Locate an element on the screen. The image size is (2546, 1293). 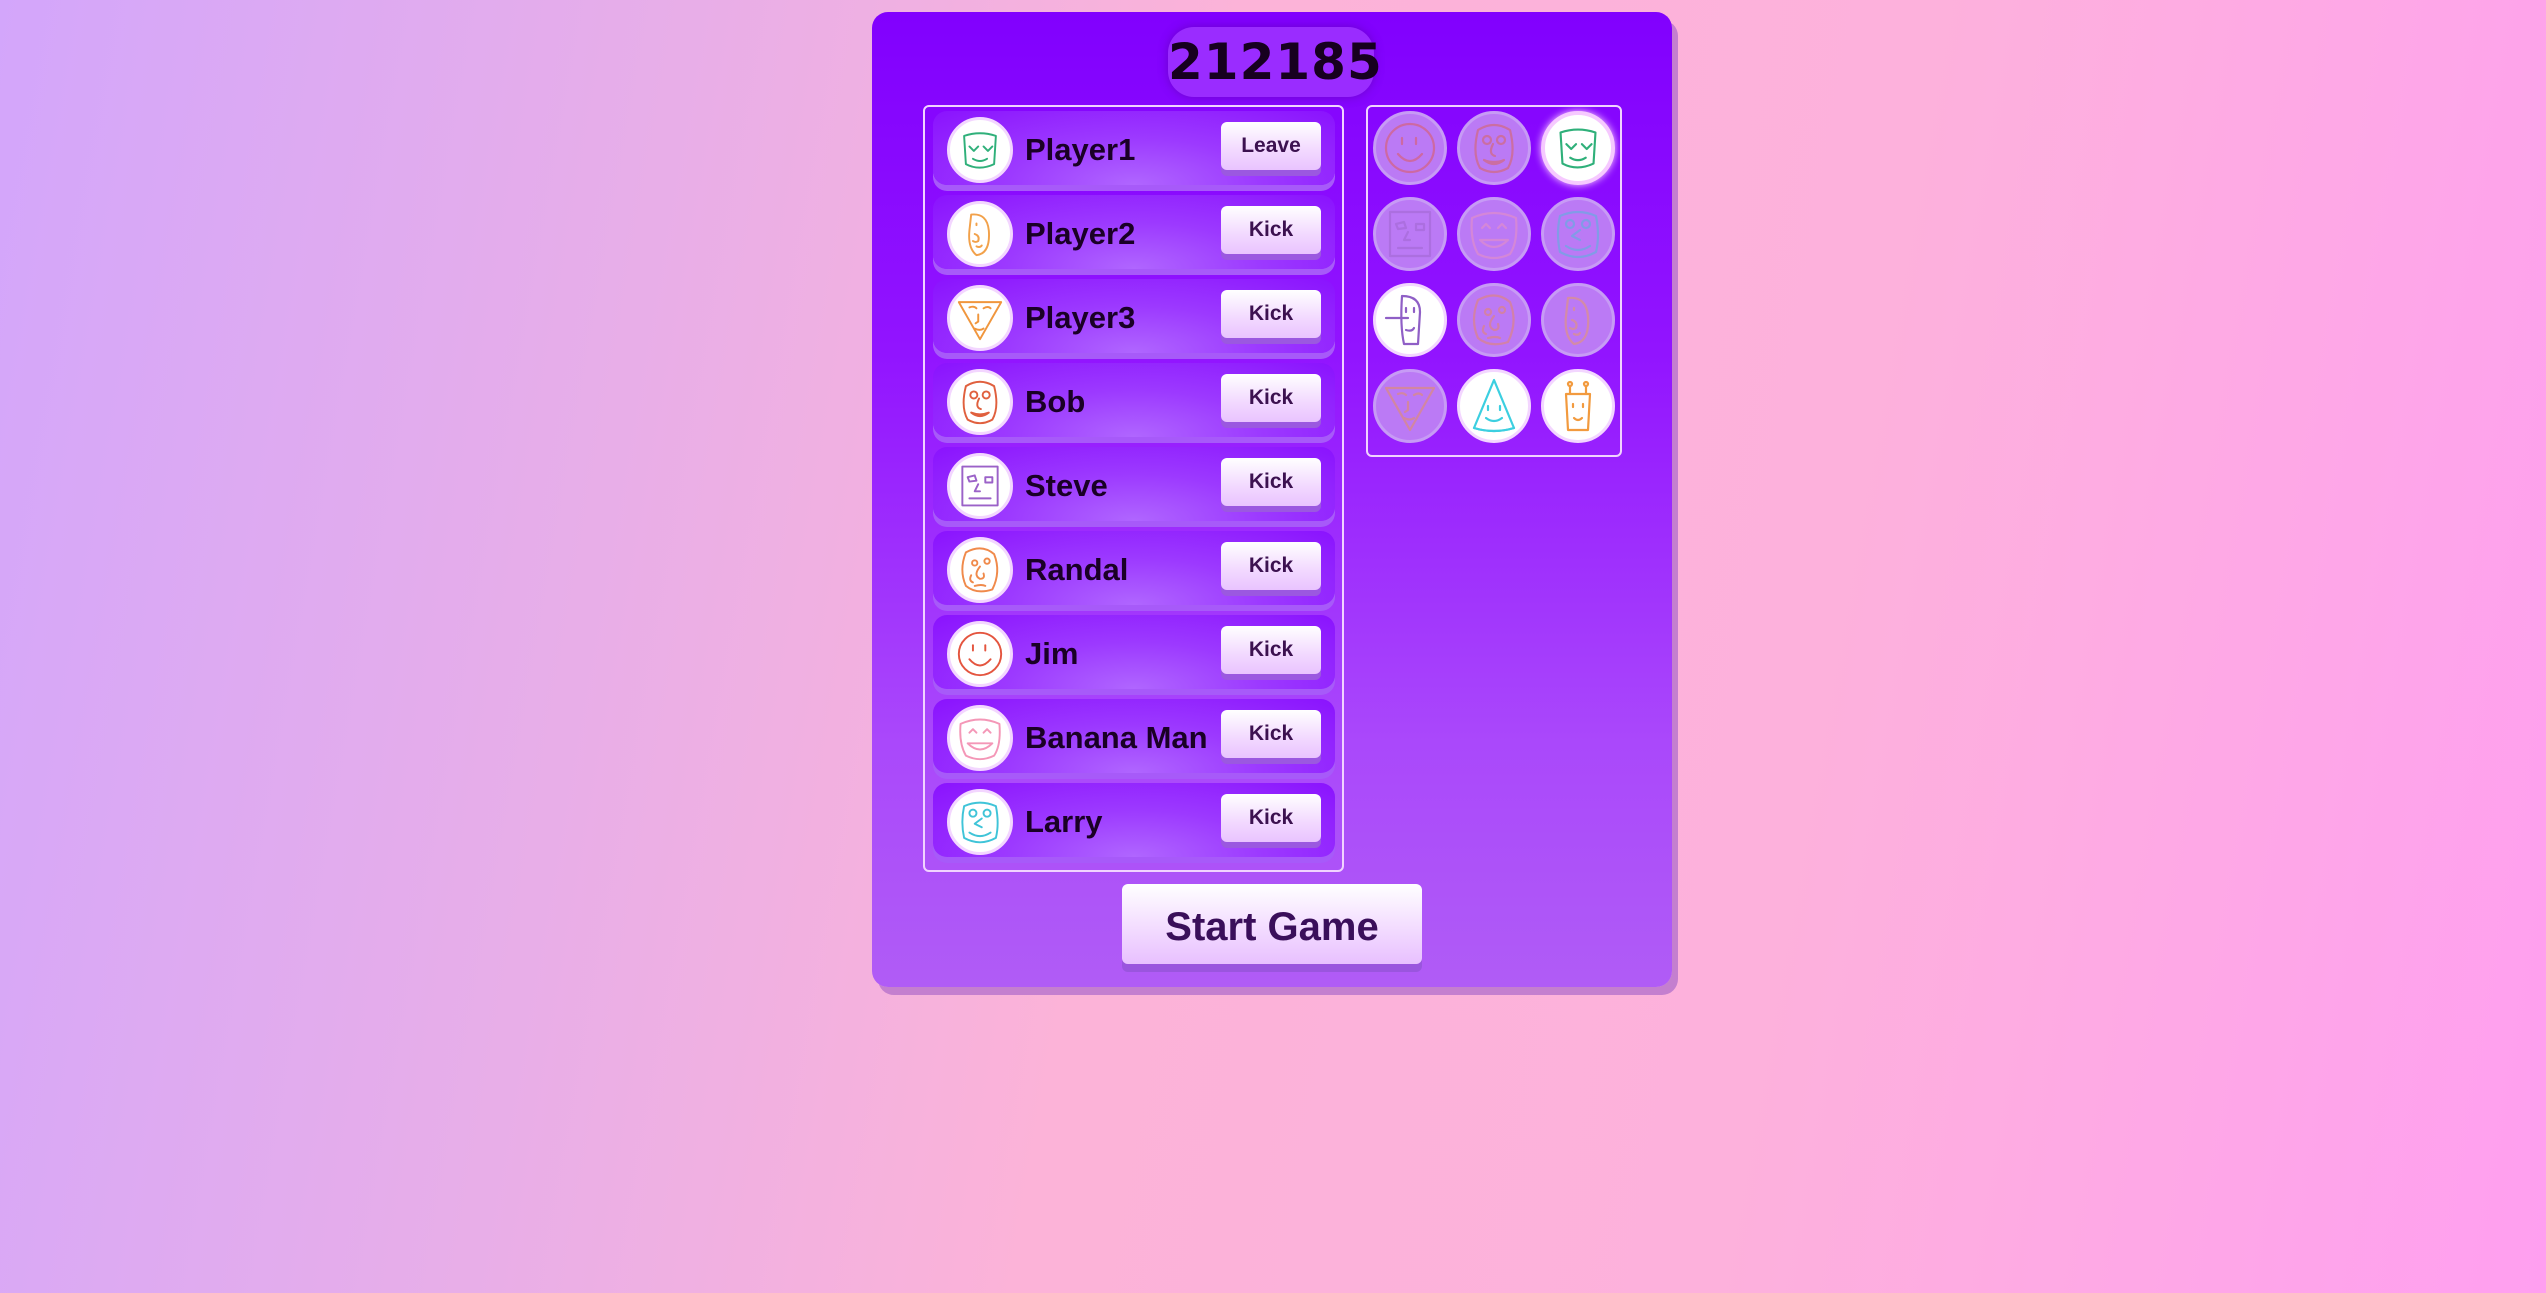
player-row: Larry Kick is located at coordinates (1134, 820).